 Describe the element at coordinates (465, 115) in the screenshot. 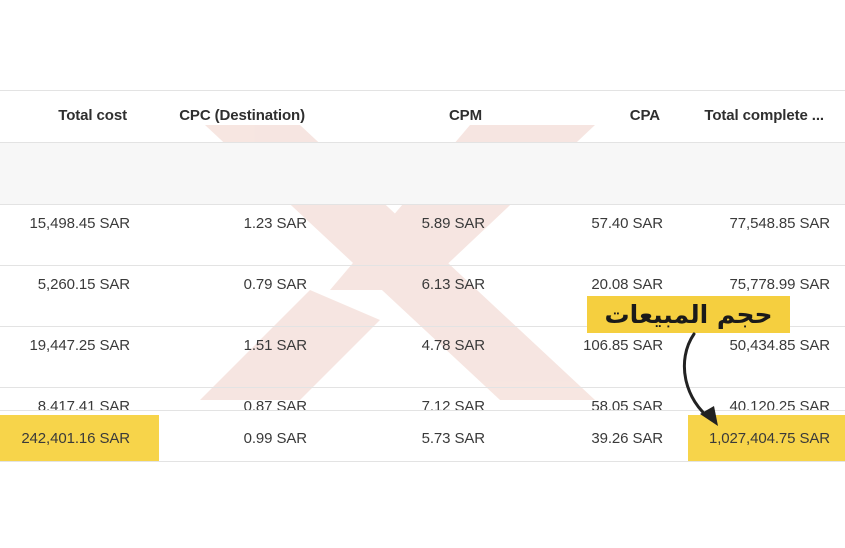

I see `column-header-cpm: CPM` at that location.